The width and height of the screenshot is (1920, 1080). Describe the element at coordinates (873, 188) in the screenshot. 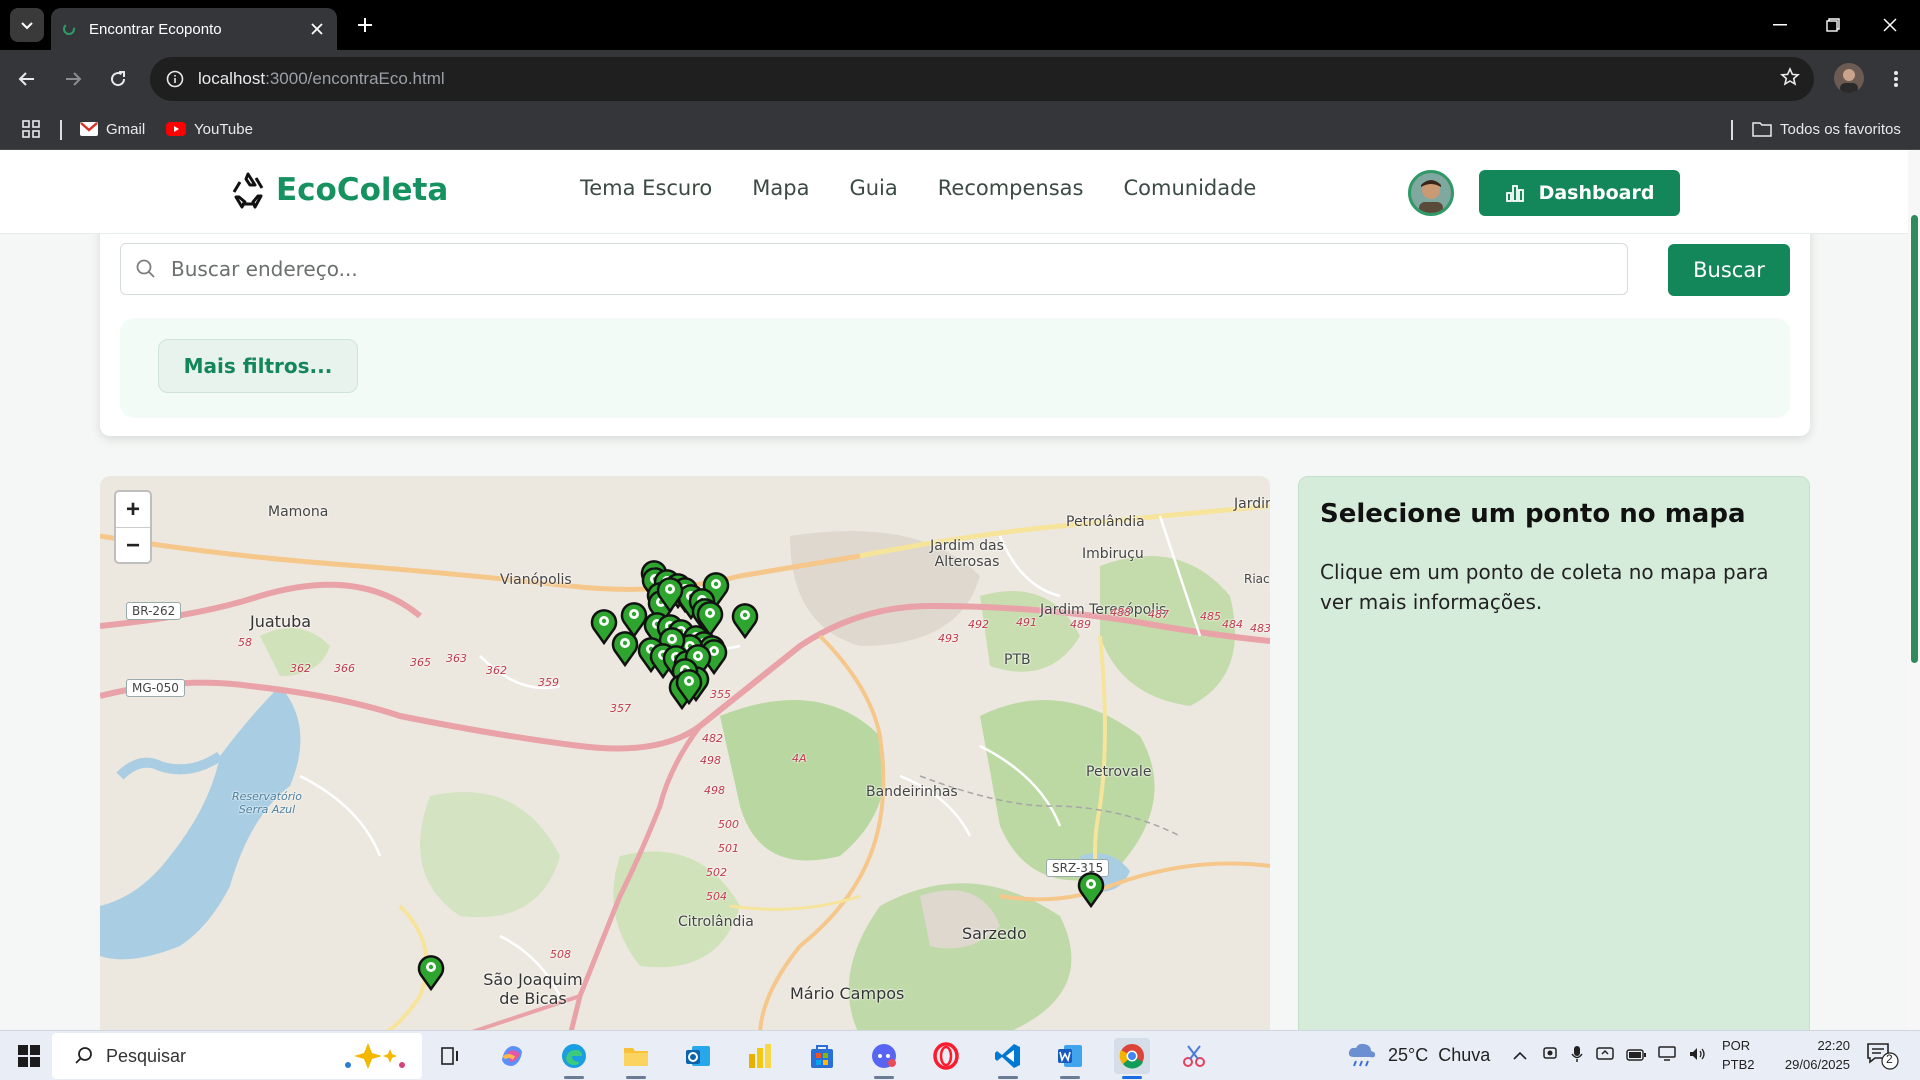

I see `nav-guide: Guia` at that location.